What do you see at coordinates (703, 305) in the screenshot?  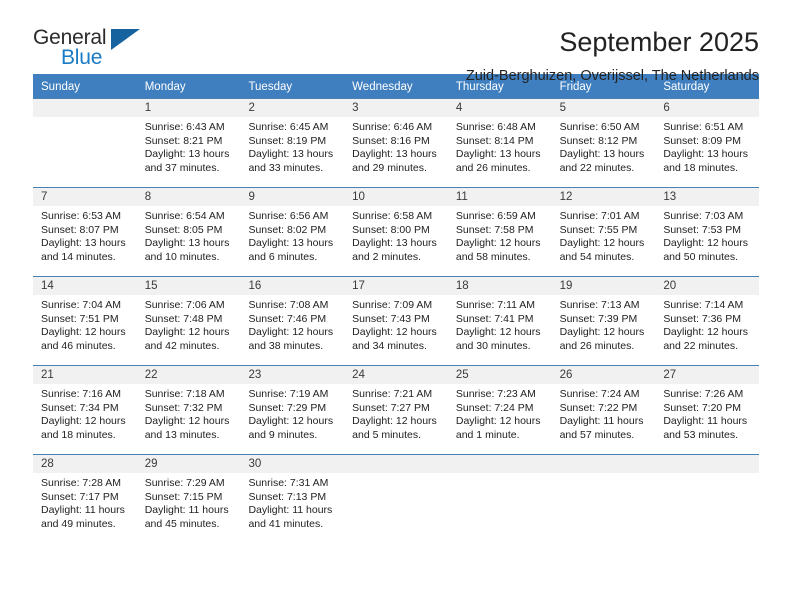 I see `sunrise-line: Sunrise: 7:14 AM` at bounding box center [703, 305].